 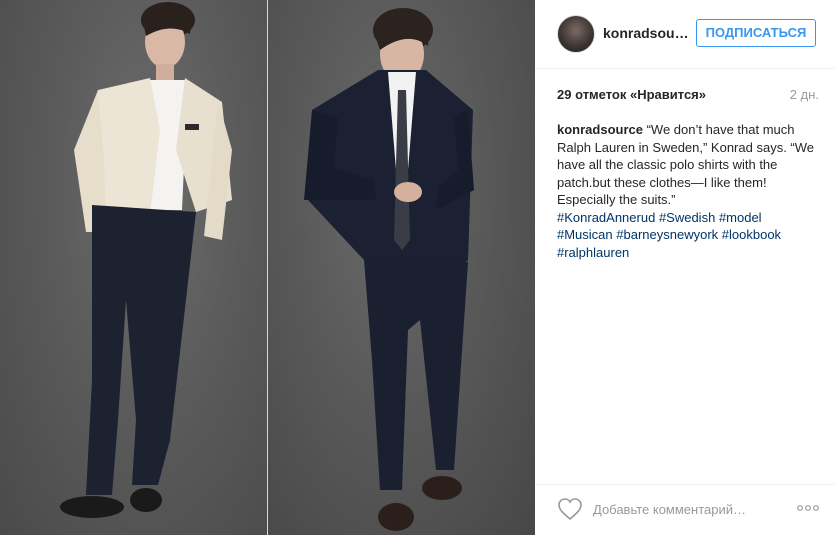 What do you see at coordinates (808, 508) in the screenshot?
I see `more-options-icon` at bounding box center [808, 508].